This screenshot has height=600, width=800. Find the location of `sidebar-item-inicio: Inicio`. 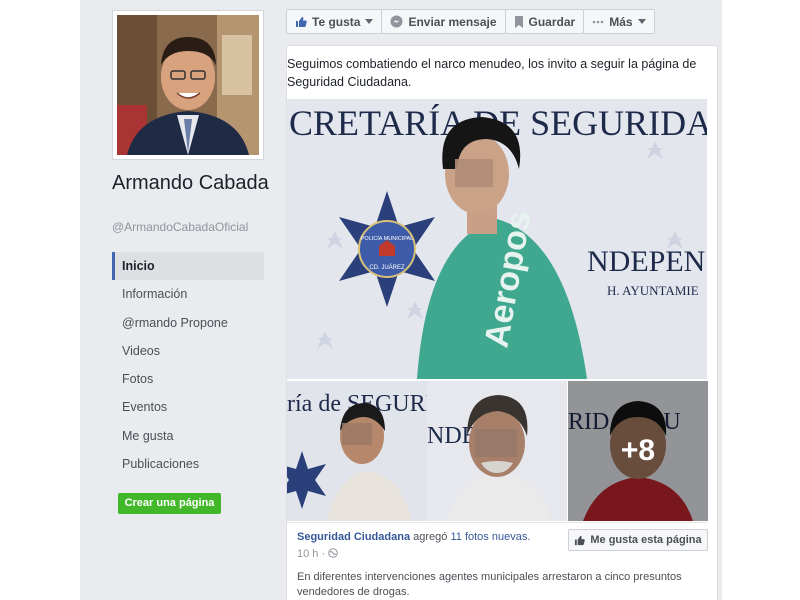

sidebar-item-inicio: Inicio is located at coordinates (188, 266).